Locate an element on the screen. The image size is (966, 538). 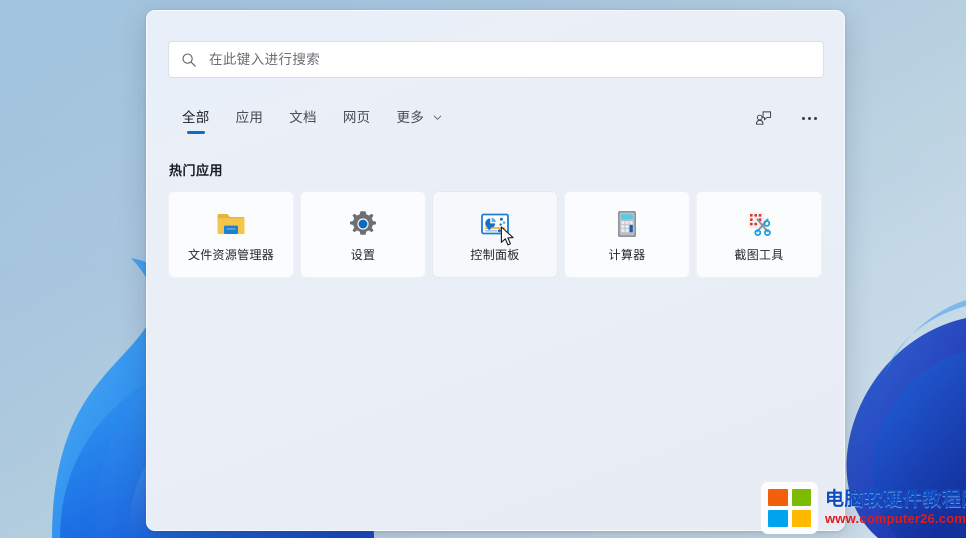
filter-tabs: 全部 应用 文档 网页 更多 is located at coordinates (312, 121).